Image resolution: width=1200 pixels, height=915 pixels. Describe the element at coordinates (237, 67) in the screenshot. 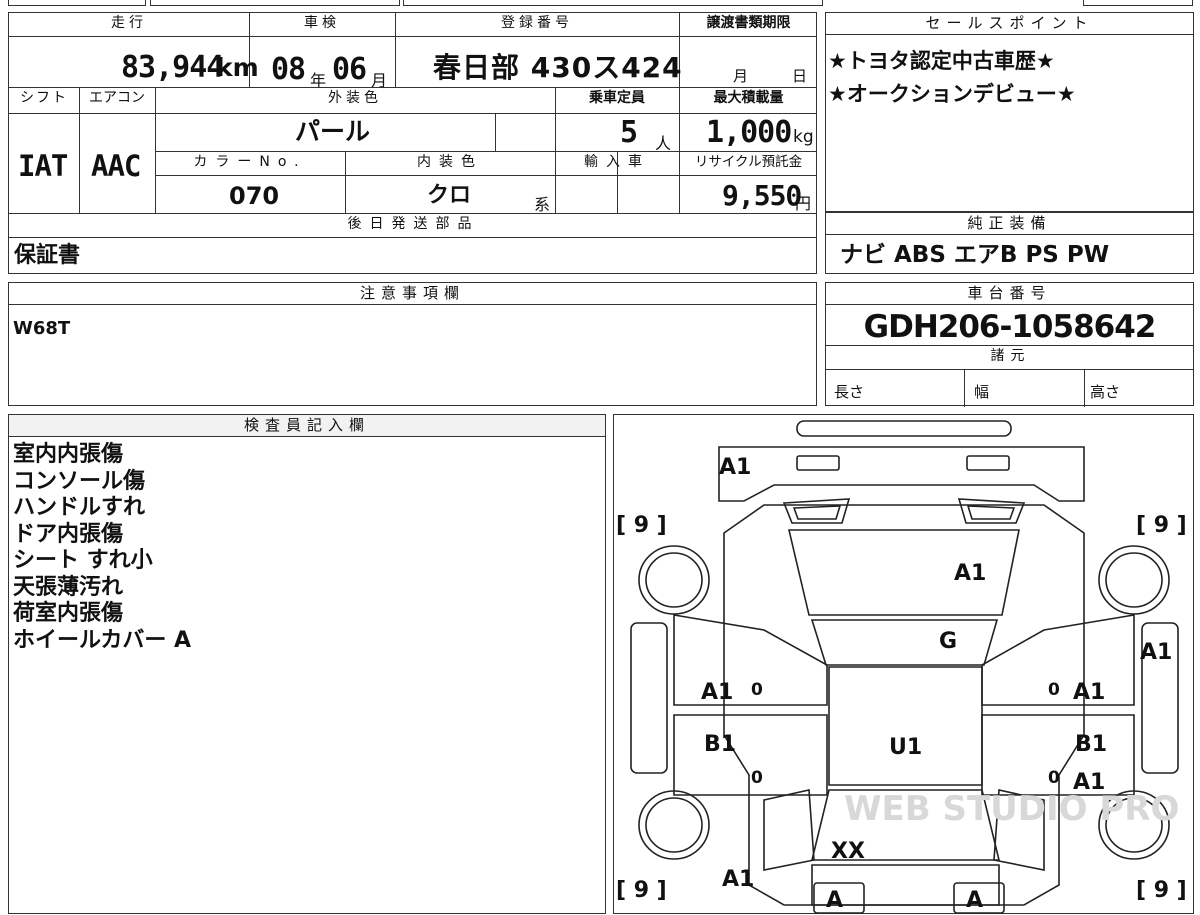

I see `mileage-unit: km` at that location.